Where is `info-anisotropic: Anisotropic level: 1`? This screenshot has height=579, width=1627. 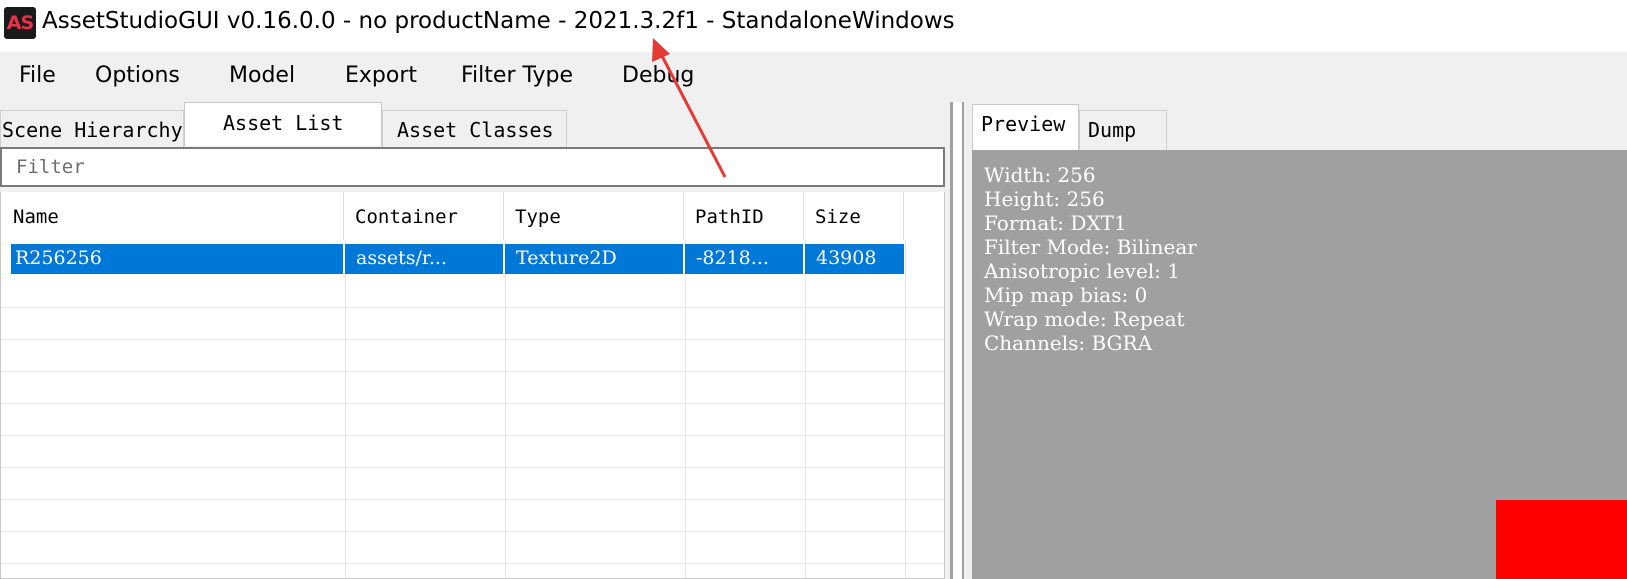 info-anisotropic: Anisotropic level: 1 is located at coordinates (1082, 271).